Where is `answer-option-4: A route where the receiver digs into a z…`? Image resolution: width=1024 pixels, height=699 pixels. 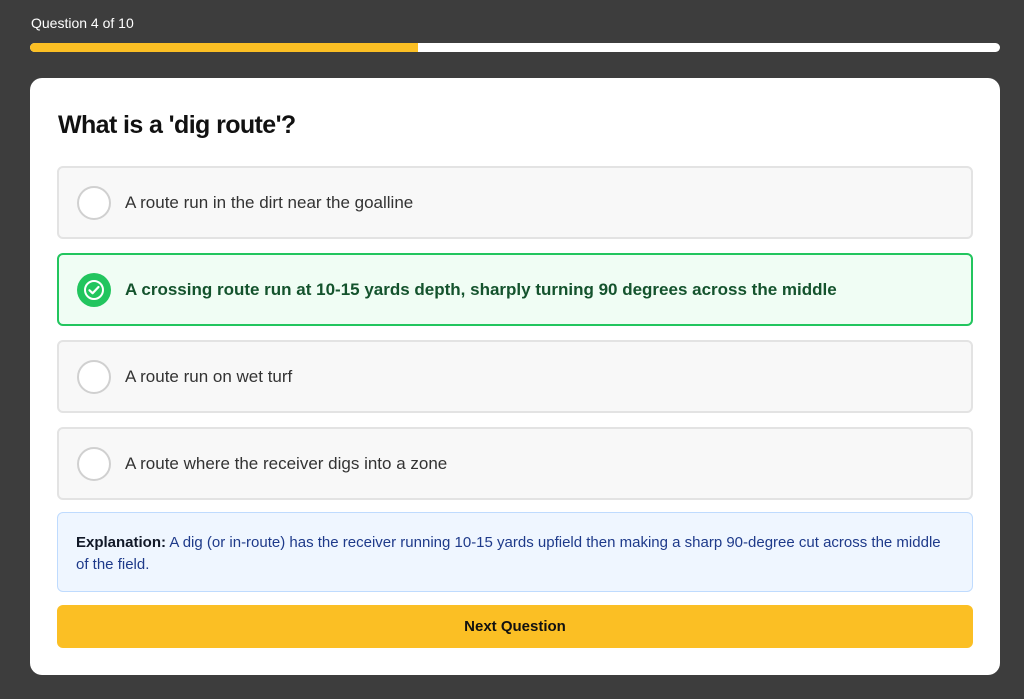 answer-option-4: A route where the receiver digs into a z… is located at coordinates (515, 463).